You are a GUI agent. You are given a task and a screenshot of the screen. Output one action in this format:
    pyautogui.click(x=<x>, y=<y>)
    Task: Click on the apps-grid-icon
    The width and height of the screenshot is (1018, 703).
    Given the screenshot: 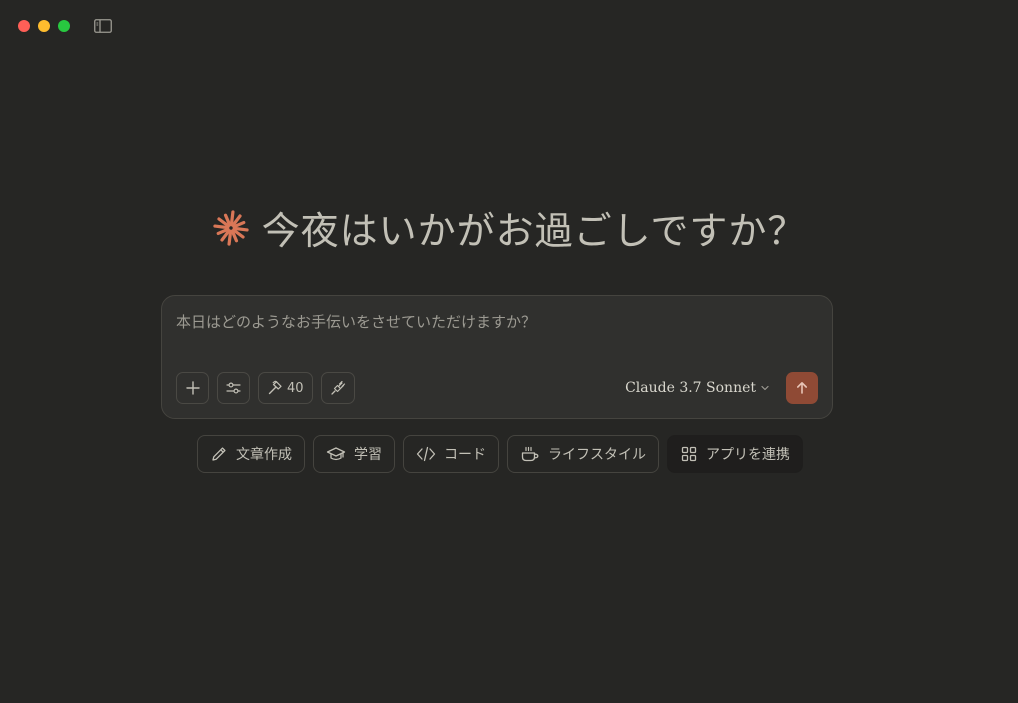 What is the action you would take?
    pyautogui.click(x=689, y=454)
    